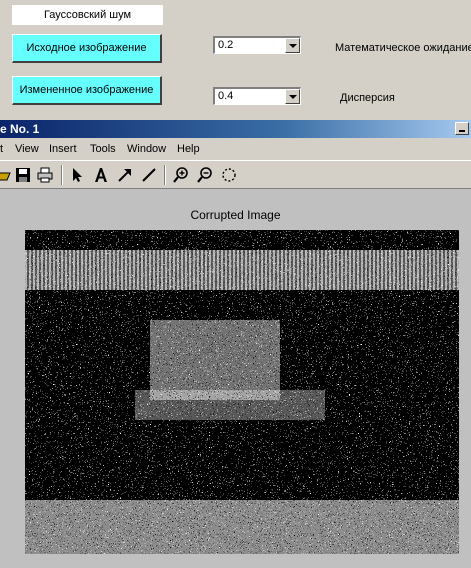 The height and width of the screenshot is (568, 471). I want to click on save-icon, so click(23, 175).